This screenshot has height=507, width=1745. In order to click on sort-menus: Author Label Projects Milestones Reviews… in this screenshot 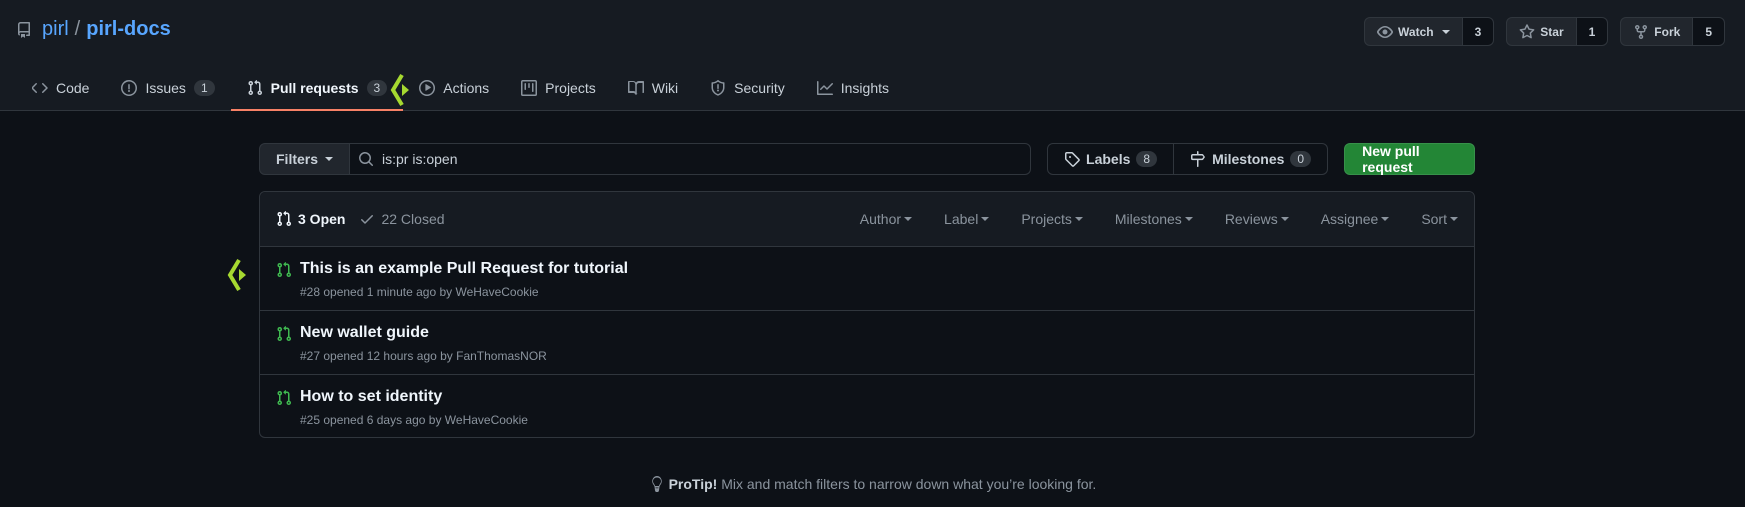, I will do `click(1151, 219)`.